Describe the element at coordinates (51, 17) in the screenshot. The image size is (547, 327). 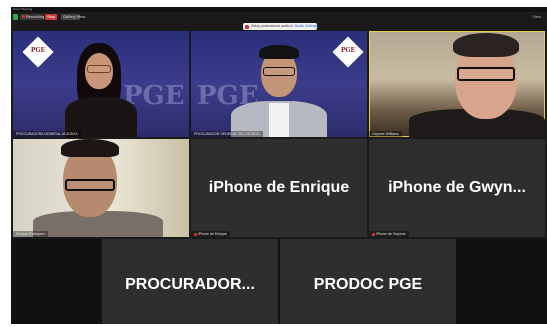
I see `stop-recording-button: Stop` at that location.